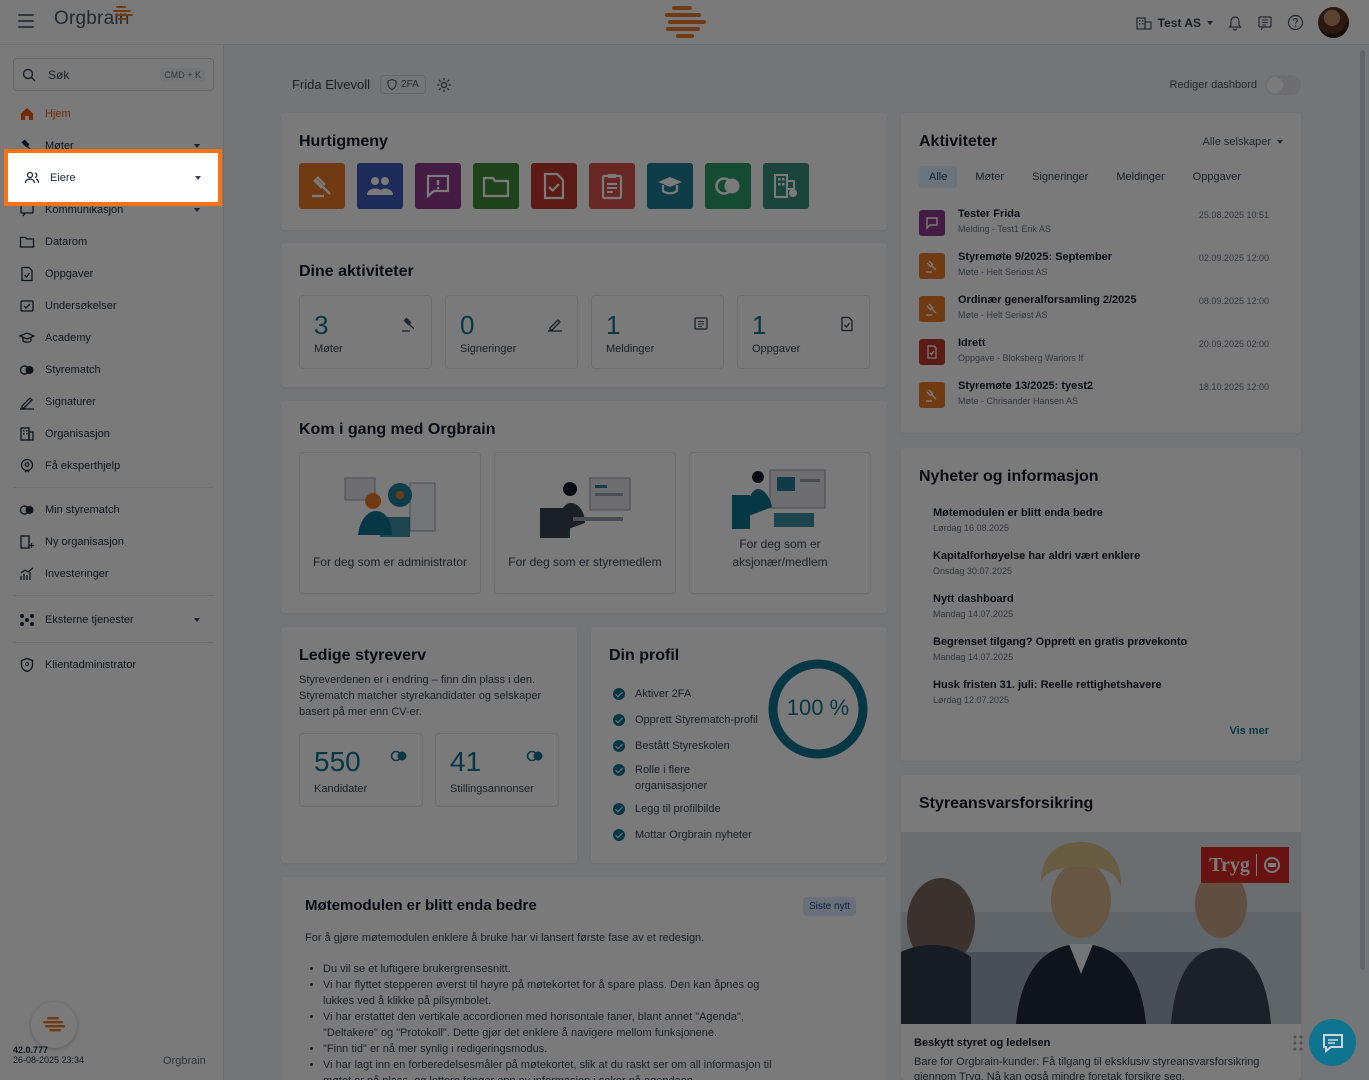 The height and width of the screenshot is (1080, 1369). What do you see at coordinates (444, 85) in the screenshot?
I see `gear-icon` at bounding box center [444, 85].